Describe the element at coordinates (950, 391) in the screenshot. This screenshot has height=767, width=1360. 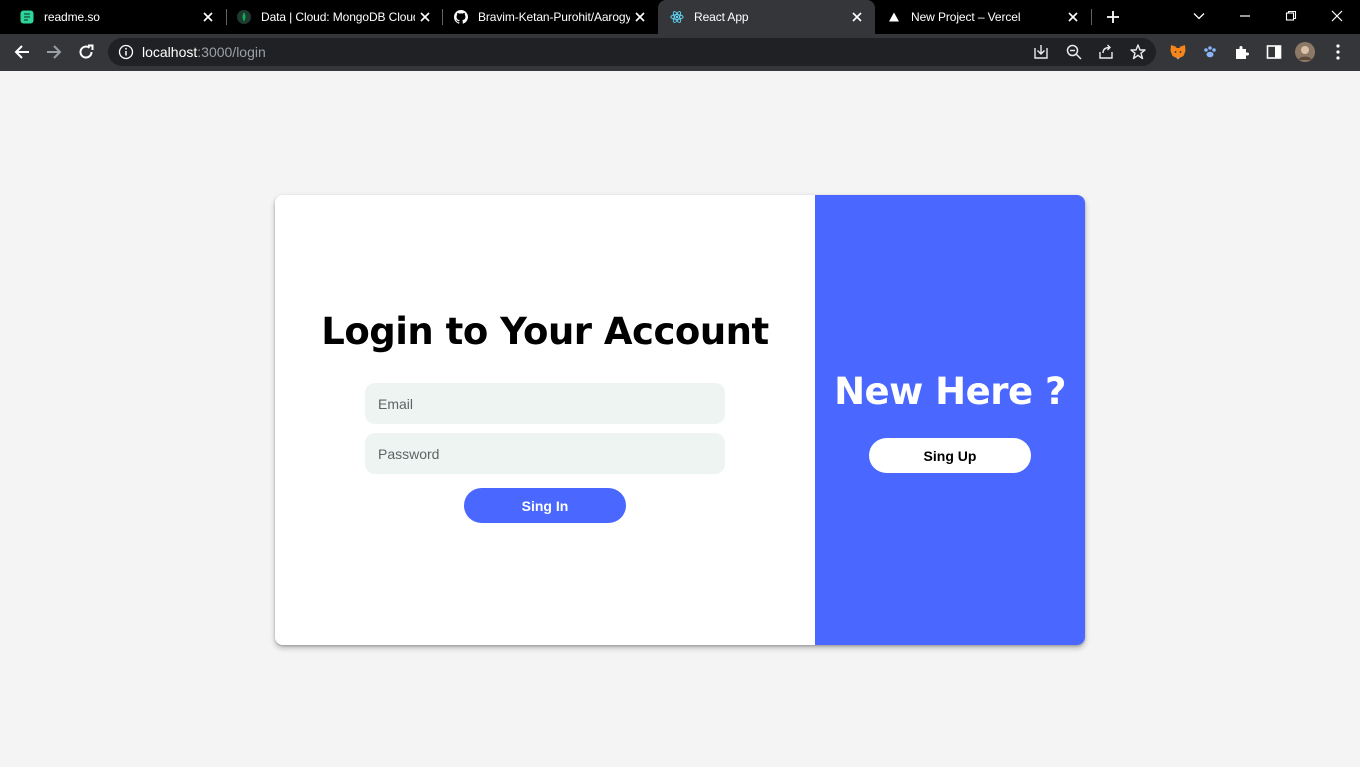
I see `signup-title: New Here ?` at that location.